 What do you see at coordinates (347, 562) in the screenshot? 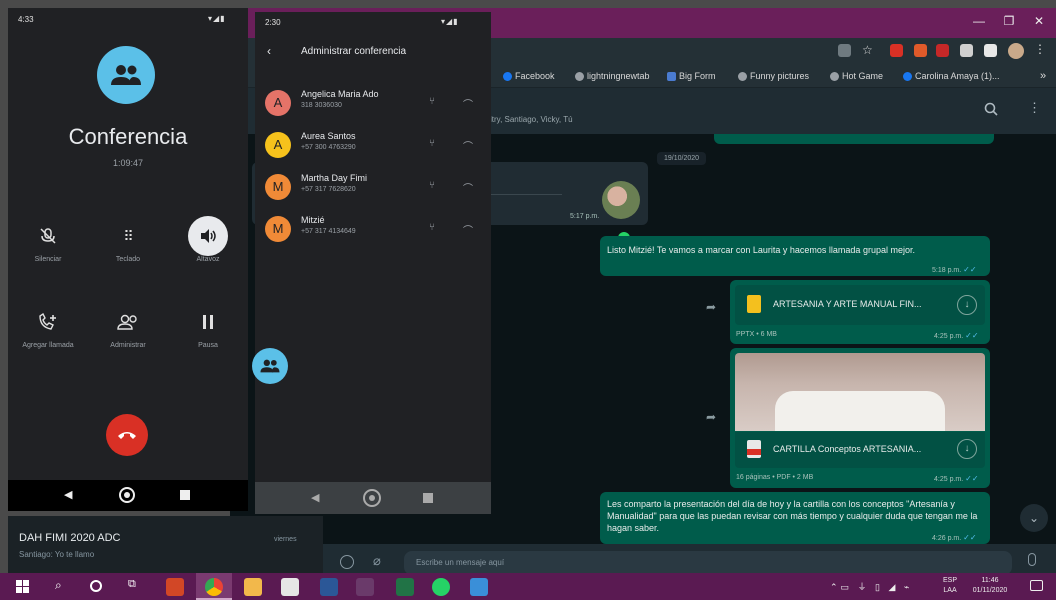
I see `emoji-icon` at bounding box center [347, 562].